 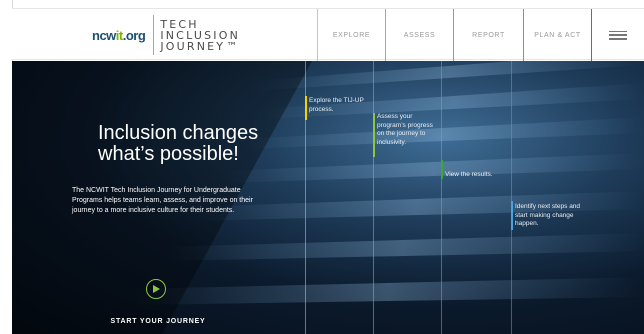 I want to click on site-logo: ncwit.org TECH INCLUSION JOURNEY™, so click(x=166, y=35).